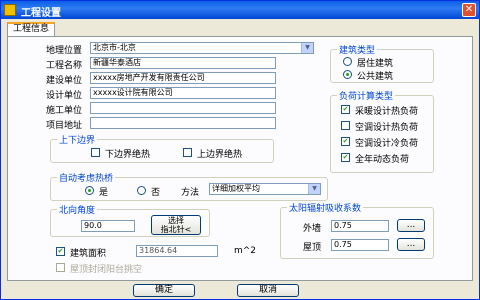 The image size is (480, 300). What do you see at coordinates (325, 207) in the screenshot?
I see `solar-absorption-title: 太阳辐射吸收系数` at bounding box center [325, 207].